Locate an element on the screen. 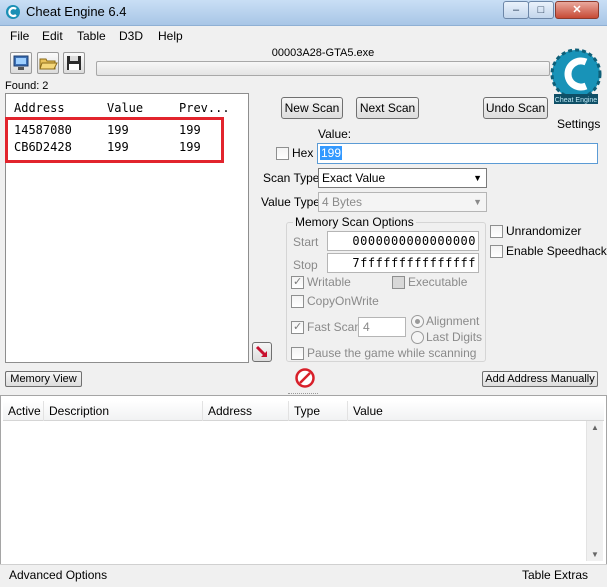 The width and height of the screenshot is (607, 587). computer-icon is located at coordinates (21, 62).